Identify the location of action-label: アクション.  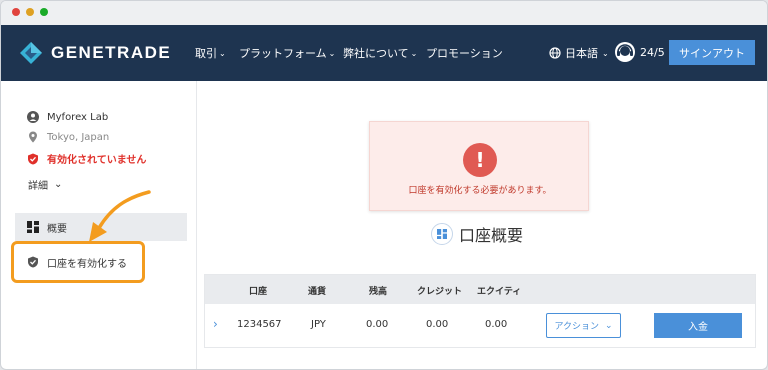
(576, 327).